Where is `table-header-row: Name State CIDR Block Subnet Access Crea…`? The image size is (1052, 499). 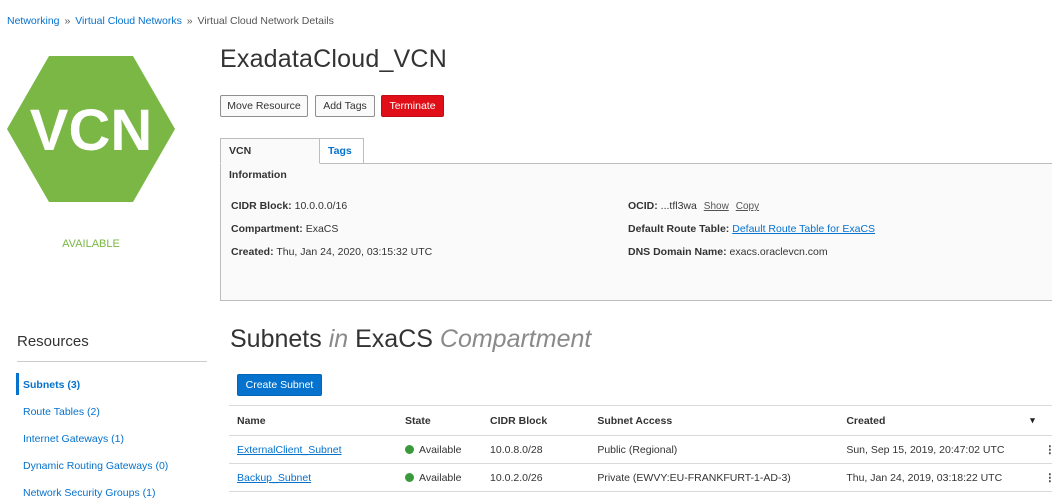
table-header-row: Name State CIDR Block Subnet Access Crea… is located at coordinates (640, 420).